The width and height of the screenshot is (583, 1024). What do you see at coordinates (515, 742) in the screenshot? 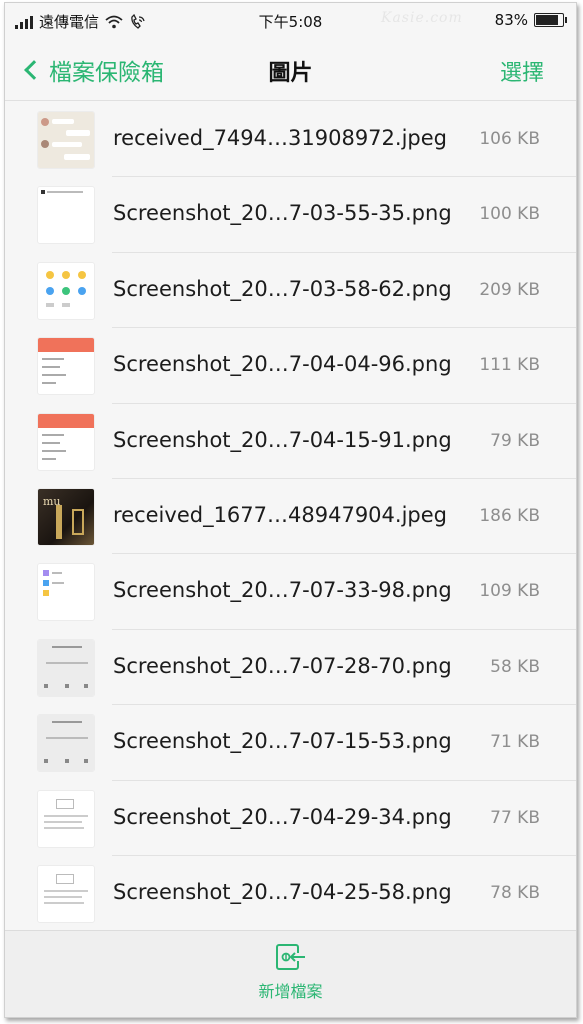
I see `file-size: 71 KB` at bounding box center [515, 742].